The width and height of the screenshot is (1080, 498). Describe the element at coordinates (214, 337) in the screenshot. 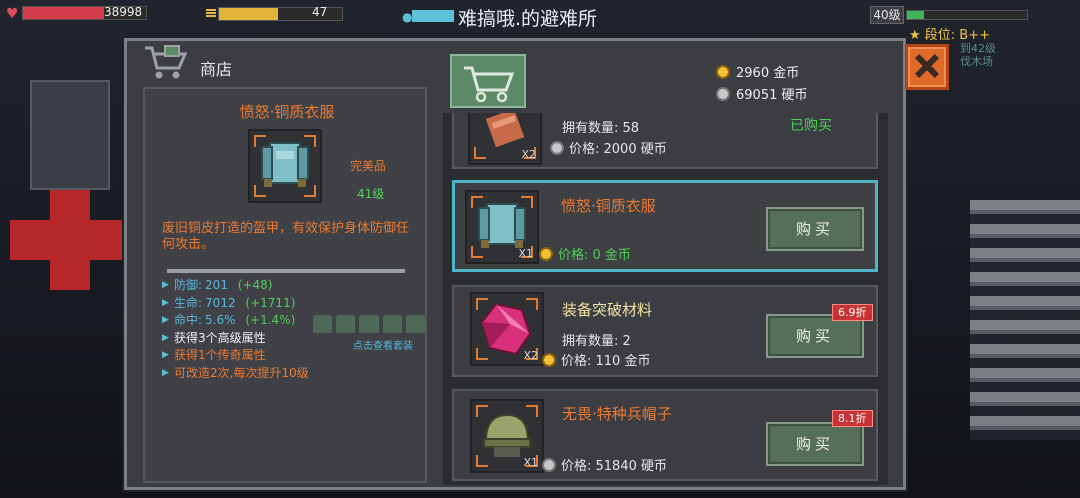

I see `extra-advanced-attrs: ▶ 获得3个高级属性` at that location.